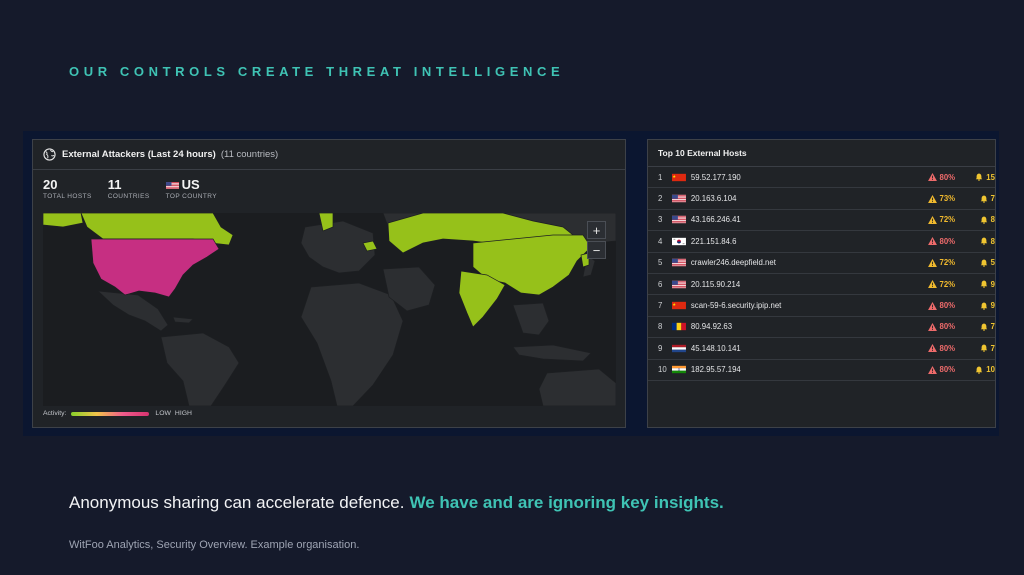 Image resolution: width=1024 pixels, height=575 pixels. Describe the element at coordinates (803, 177) in the screenshot. I see `host-address: 59.52.177.190` at that location.